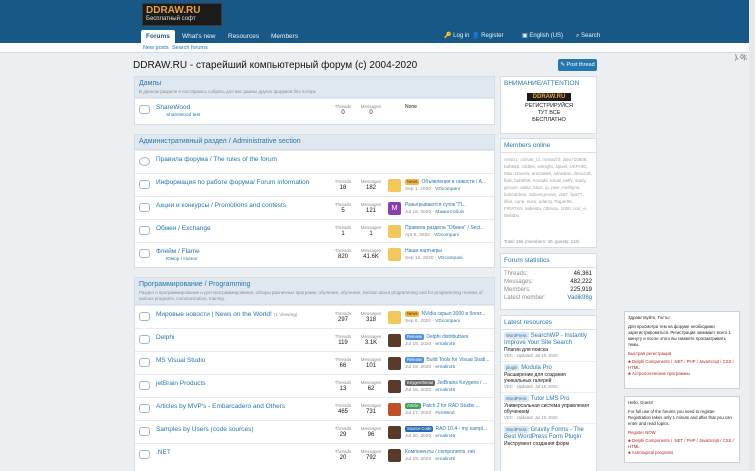  I want to click on category-title: Дампы, so click(314, 84).